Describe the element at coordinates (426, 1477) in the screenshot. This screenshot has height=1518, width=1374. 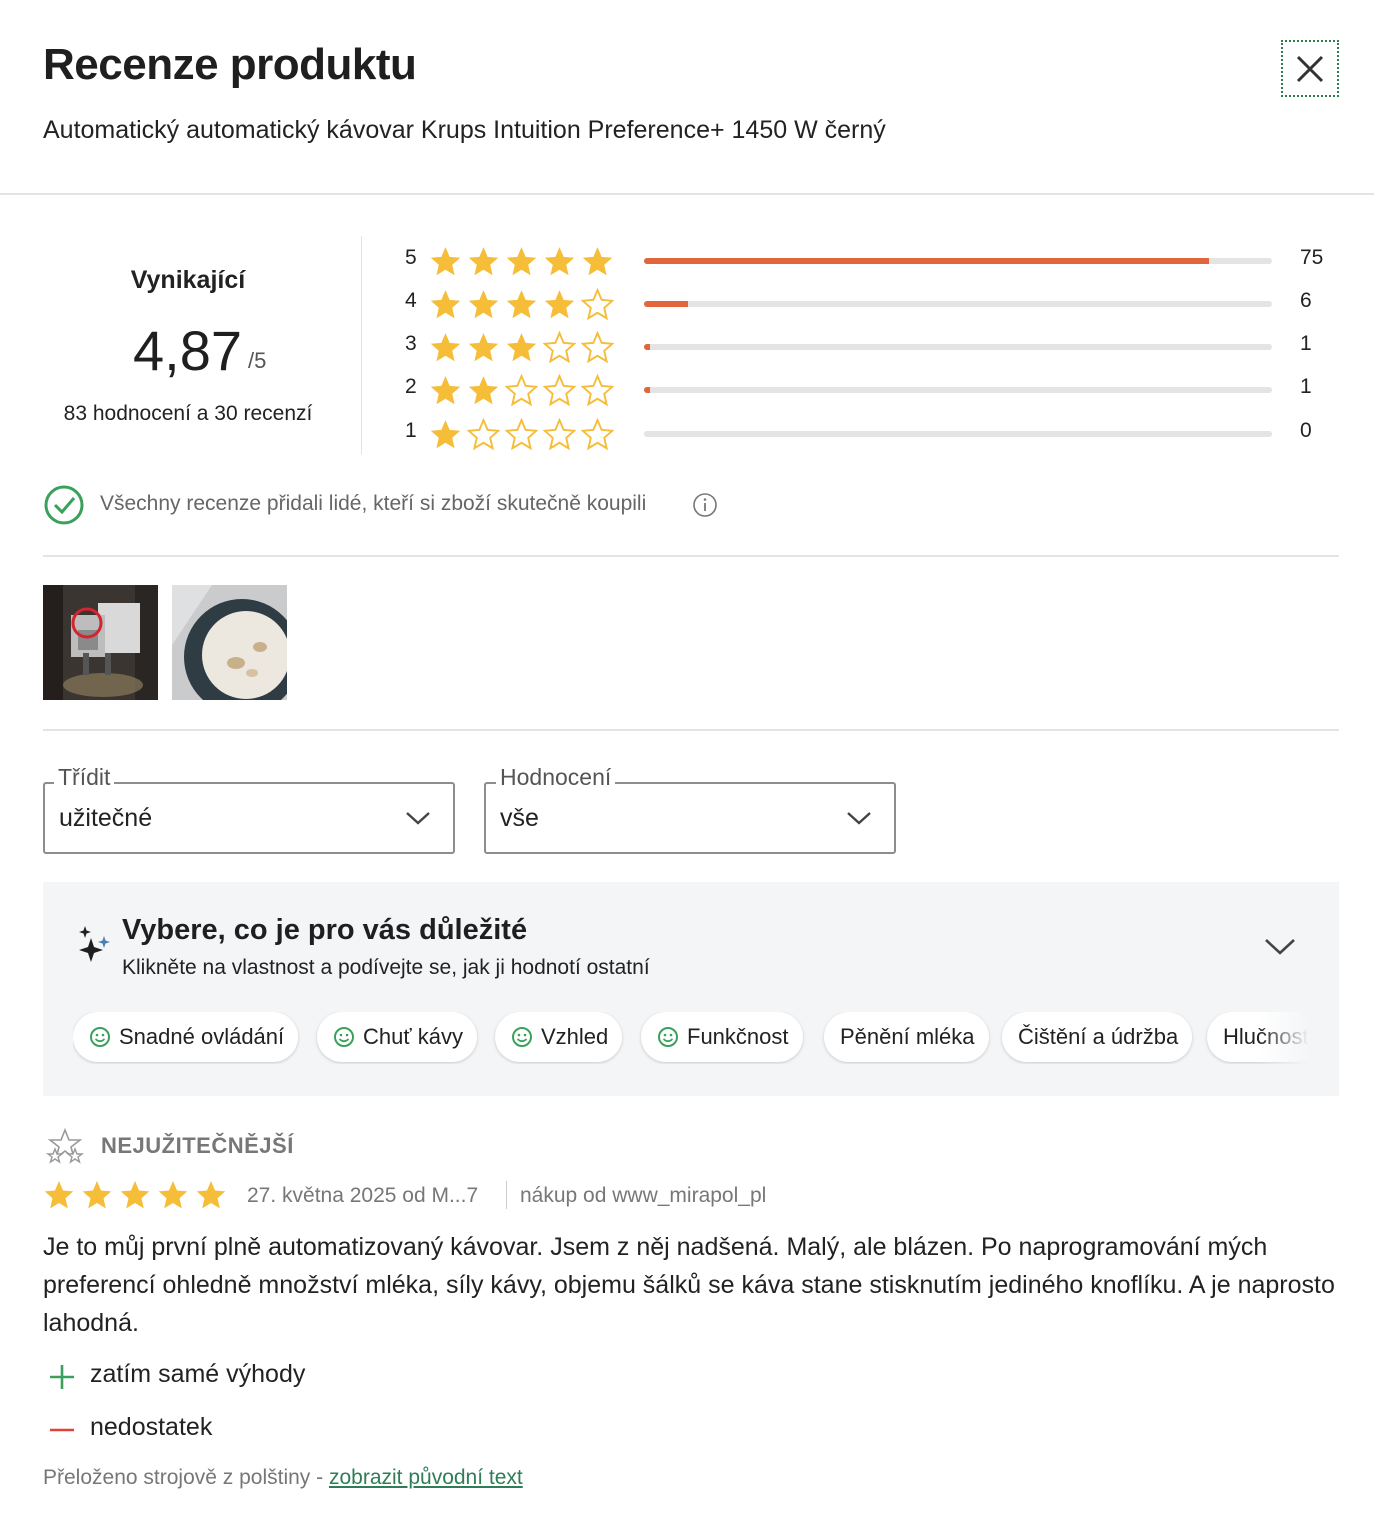
I see `show-original-link: zobrazit původní text` at that location.